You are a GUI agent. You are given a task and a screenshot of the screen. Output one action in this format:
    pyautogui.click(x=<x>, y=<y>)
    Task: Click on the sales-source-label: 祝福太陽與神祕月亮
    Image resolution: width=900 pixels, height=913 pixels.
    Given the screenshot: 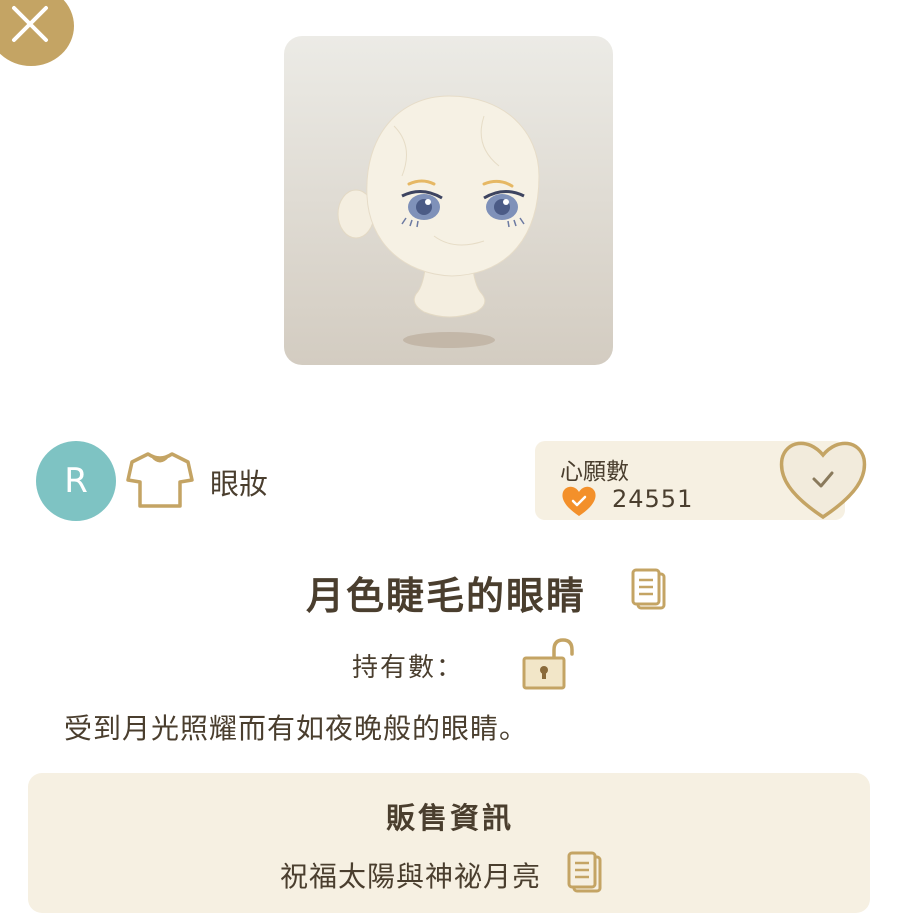 What is the action you would take?
    pyautogui.click(x=411, y=876)
    